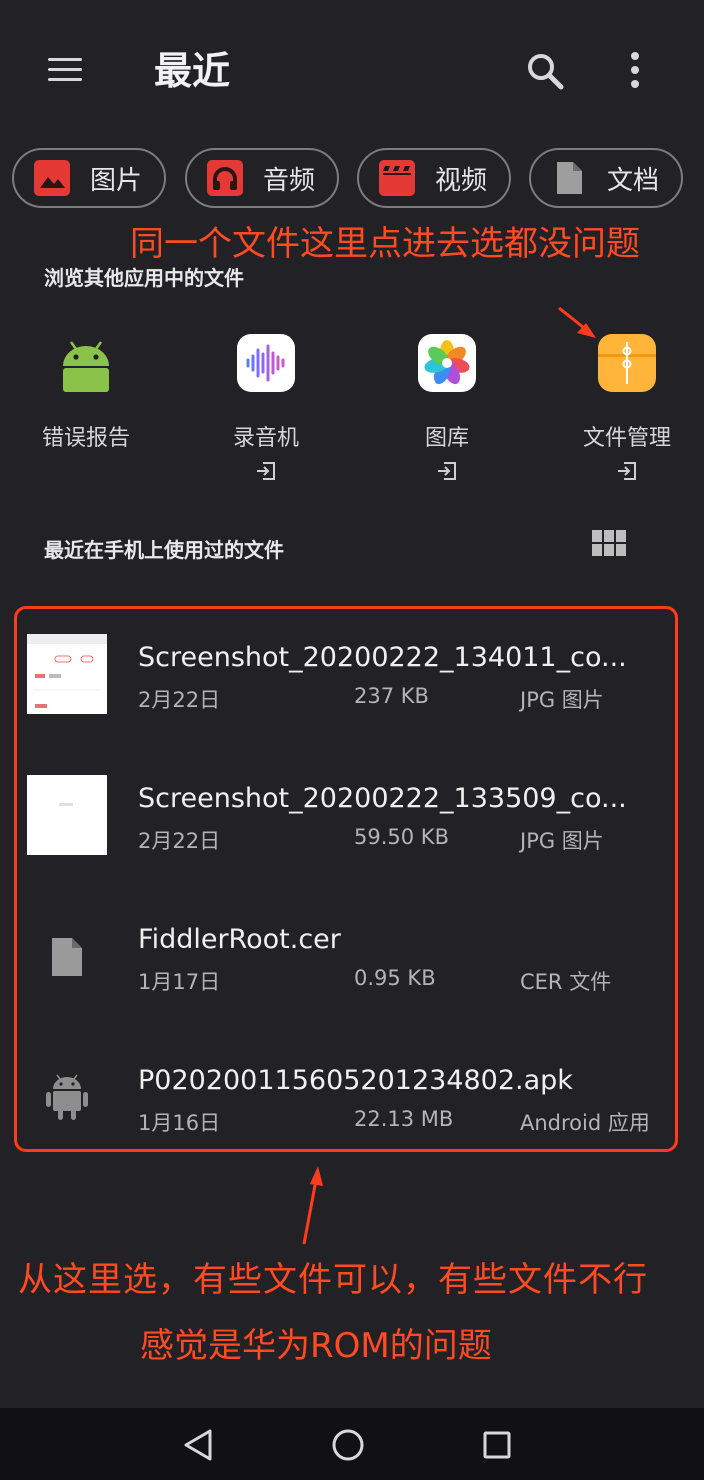 This screenshot has height=1480, width=704. Describe the element at coordinates (316, 1346) in the screenshot. I see `annotation-note-bottom-2: 感觉是华为ROM的问题` at that location.